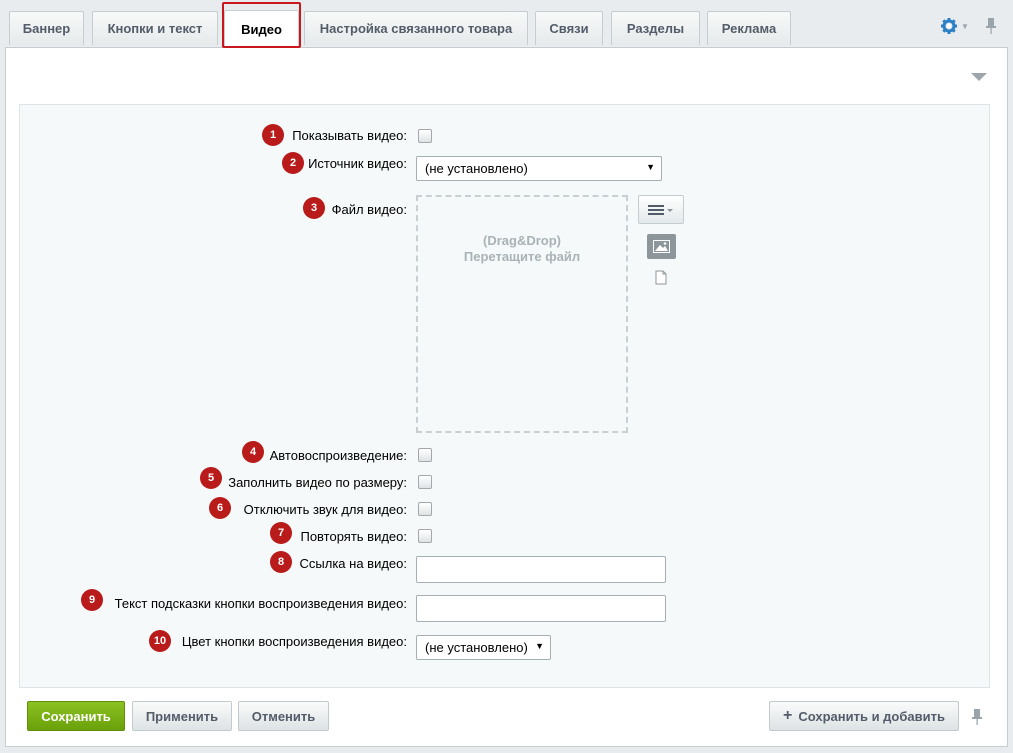  Describe the element at coordinates (211, 478) in the screenshot. I see `step-badge: 5` at that location.